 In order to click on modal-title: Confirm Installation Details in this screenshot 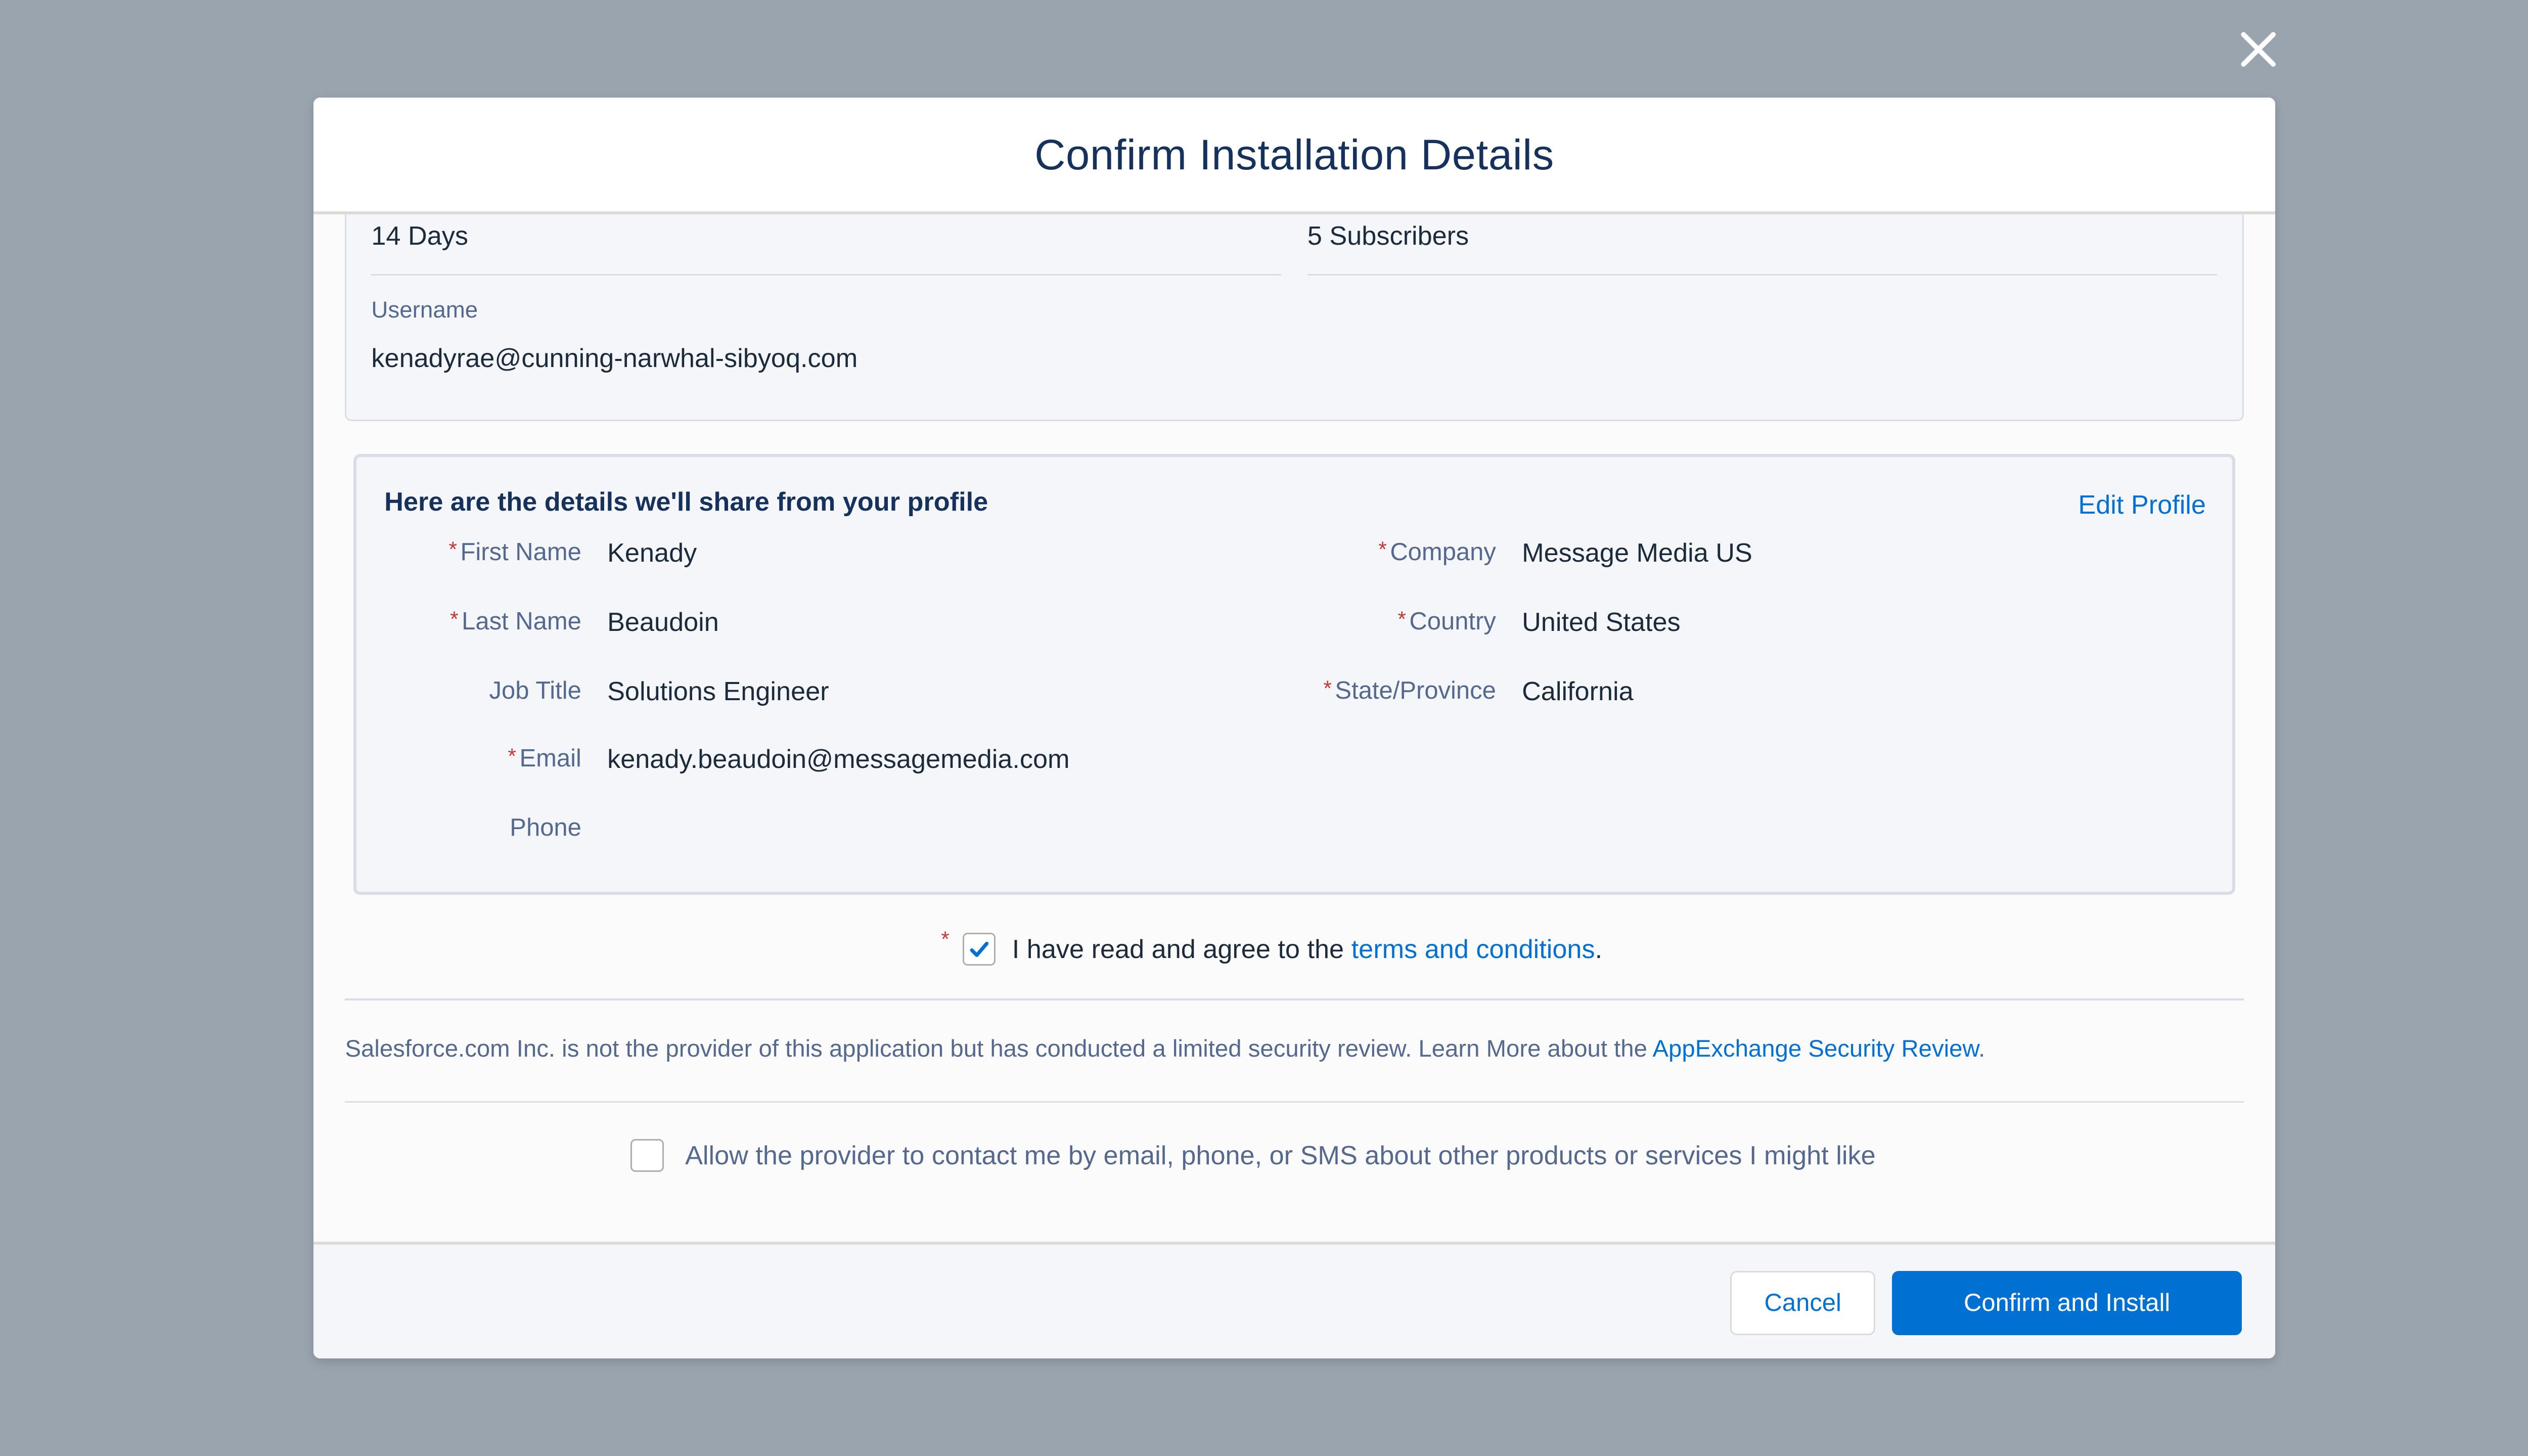, I will do `click(1294, 154)`.